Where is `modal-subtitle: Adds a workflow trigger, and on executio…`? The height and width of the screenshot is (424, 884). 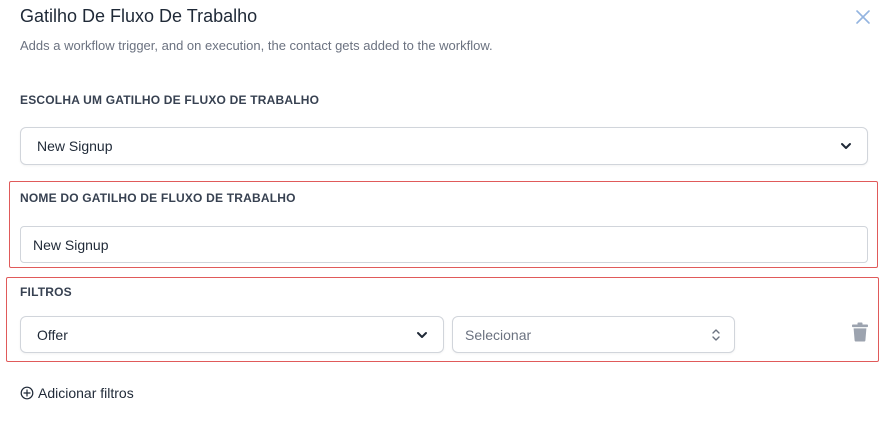
modal-subtitle: Adds a workflow trigger, and on executio… is located at coordinates (256, 45).